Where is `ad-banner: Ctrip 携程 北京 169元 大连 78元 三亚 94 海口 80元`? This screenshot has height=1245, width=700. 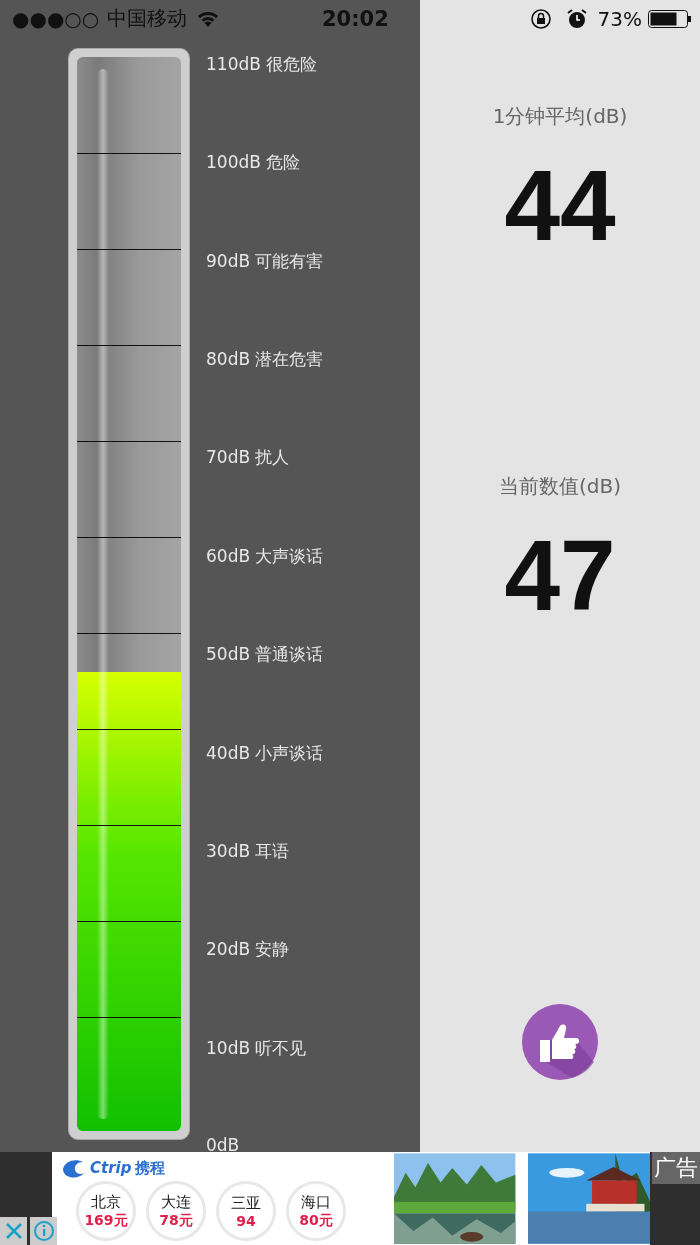
ad-banner: Ctrip 携程 北京 169元 大连 78元 三亚 94 海口 80元 is located at coordinates (351, 1198).